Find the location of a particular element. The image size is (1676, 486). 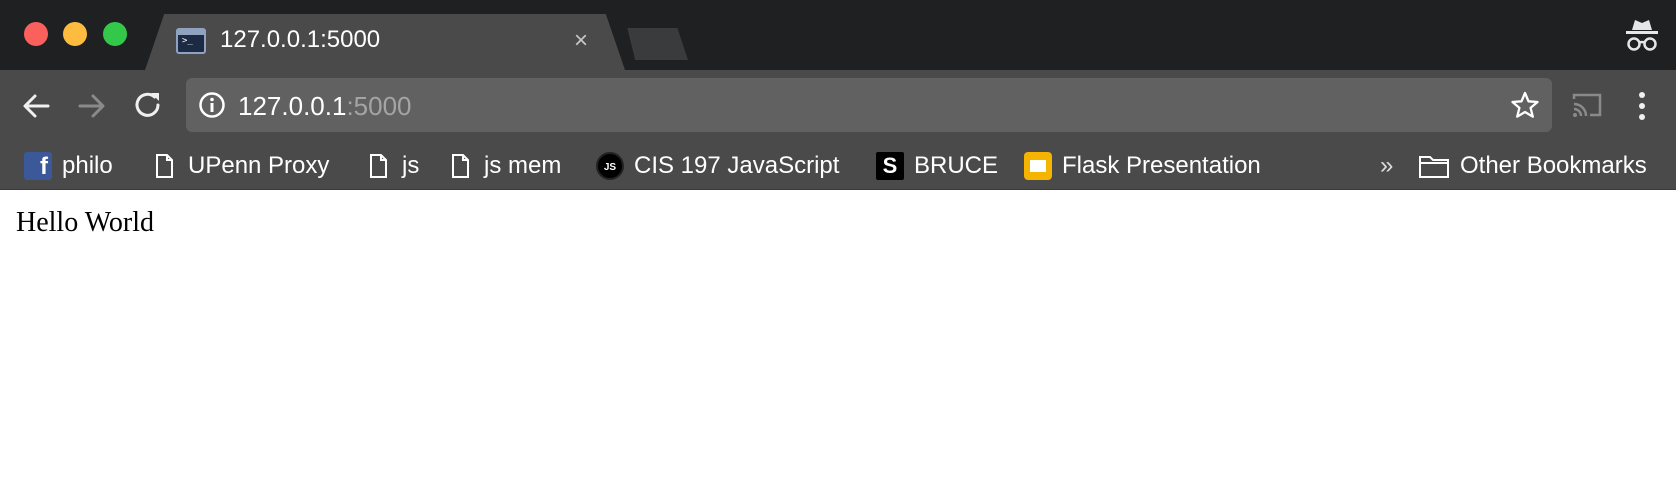

tab-strip: >_ 127.0.0.1:5000 × is located at coordinates (838, 35).